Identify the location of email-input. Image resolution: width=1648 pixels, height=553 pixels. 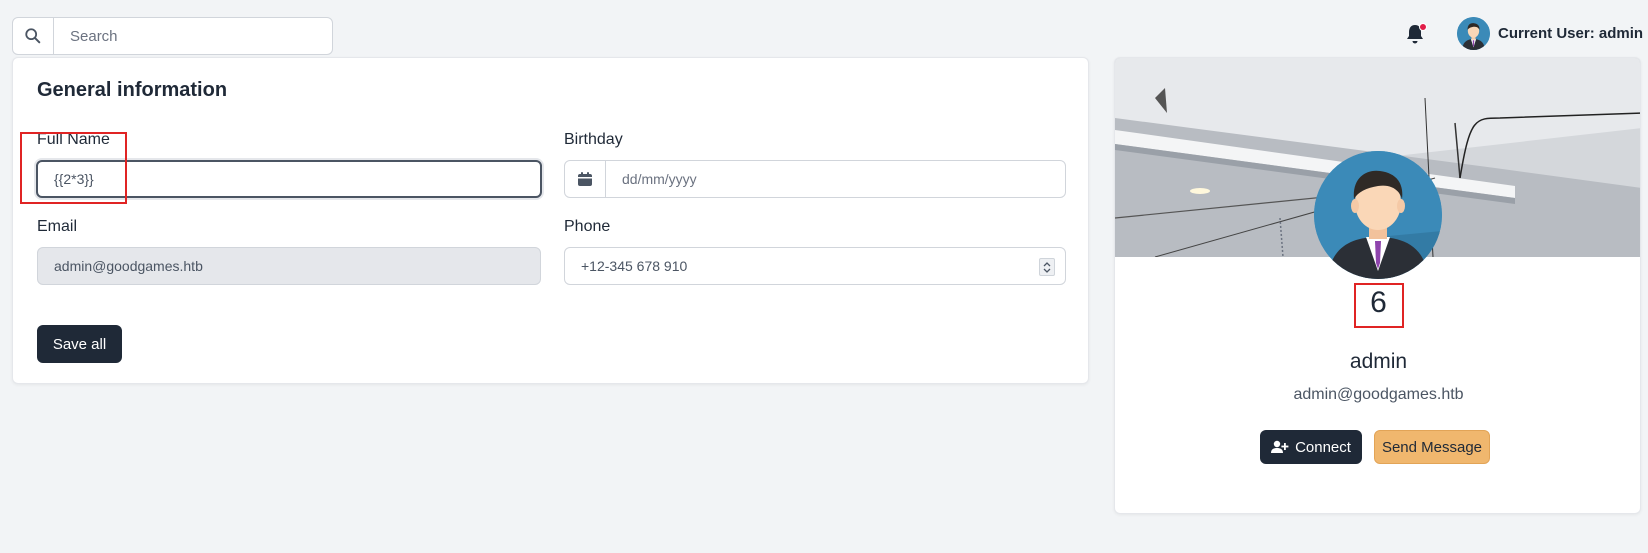
(289, 266).